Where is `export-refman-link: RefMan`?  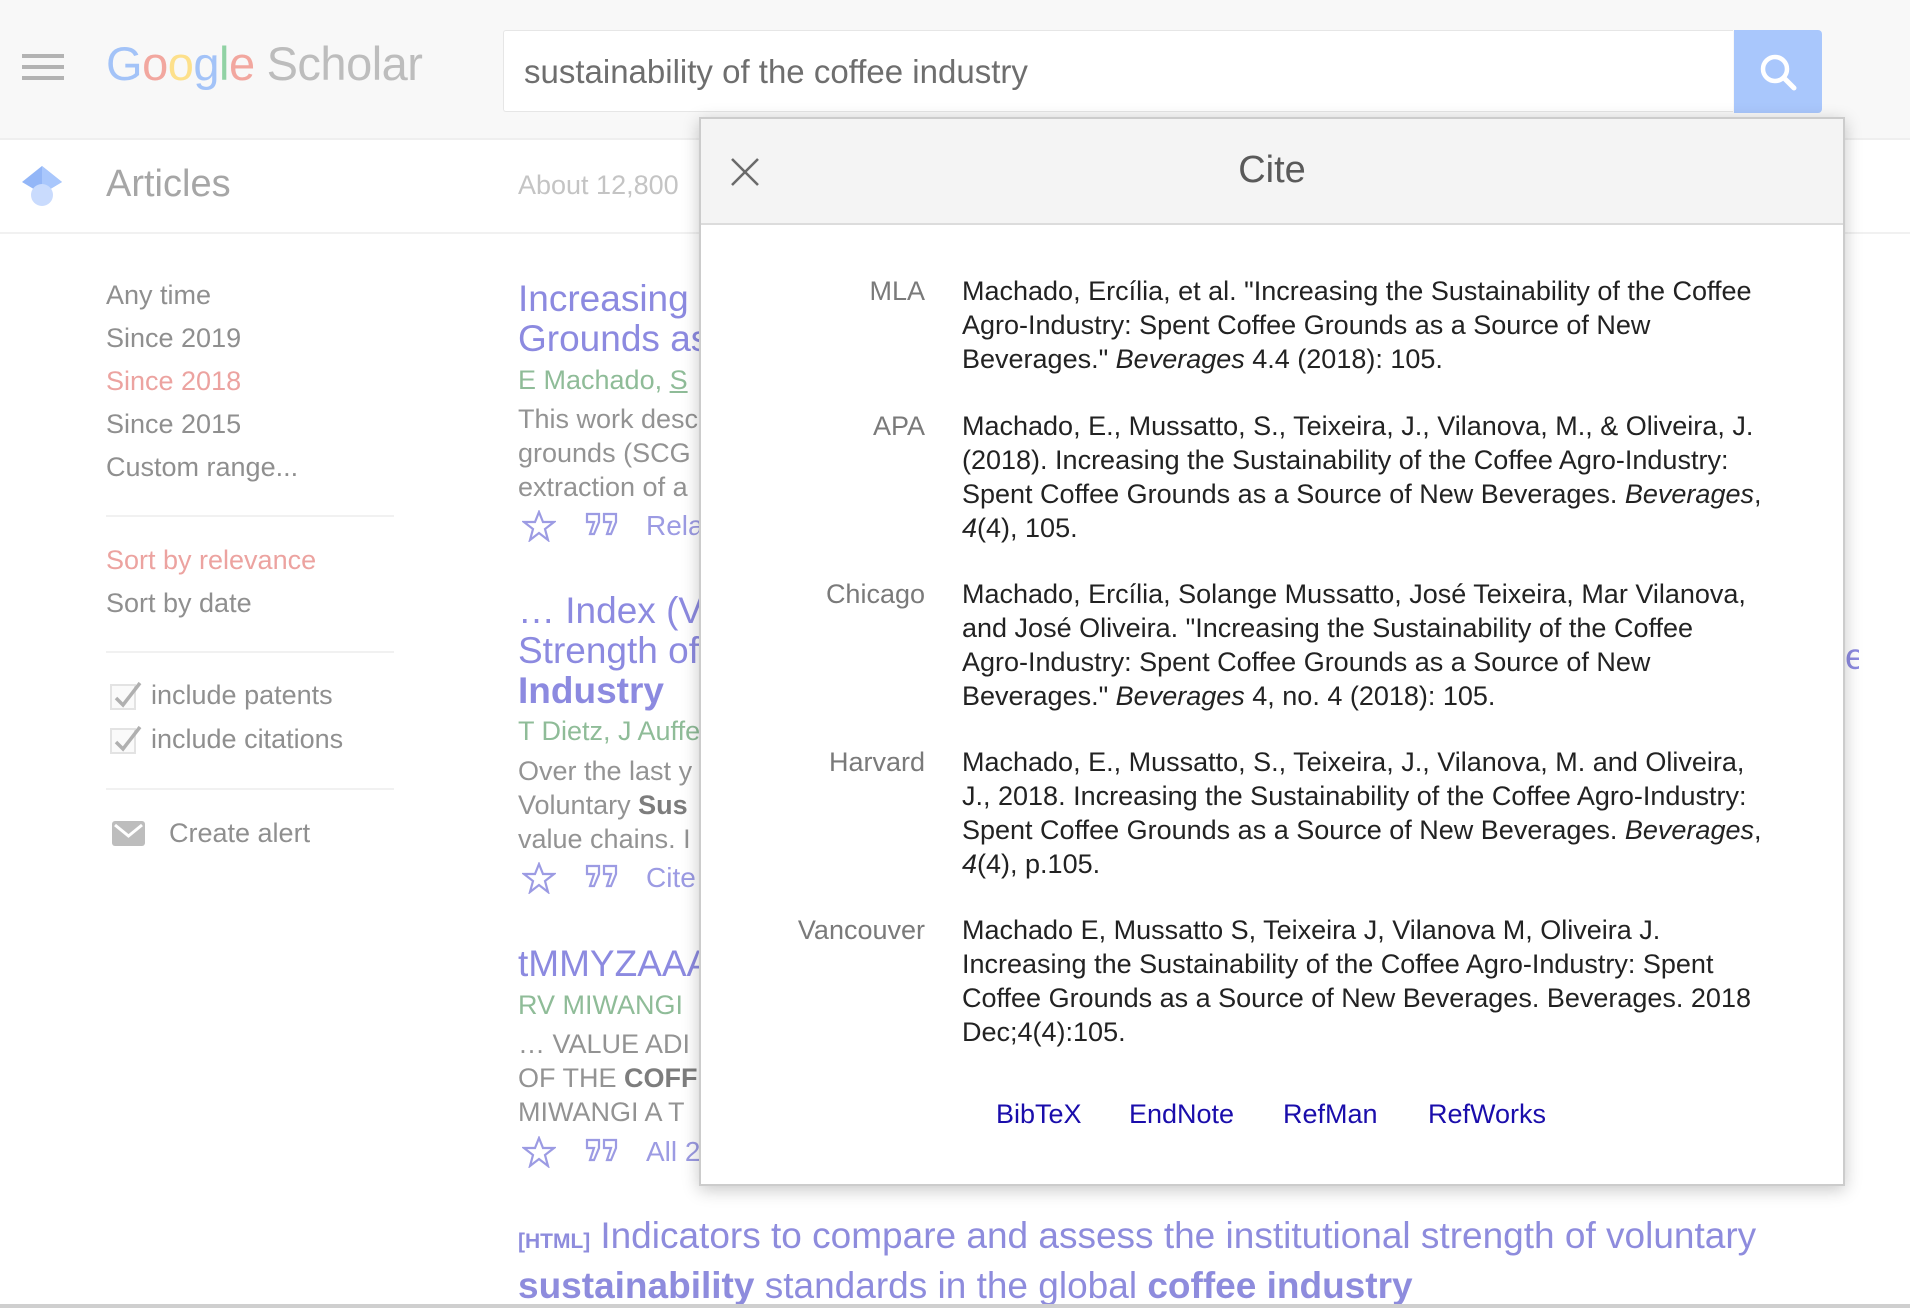
export-refman-link: RefMan is located at coordinates (1330, 1114).